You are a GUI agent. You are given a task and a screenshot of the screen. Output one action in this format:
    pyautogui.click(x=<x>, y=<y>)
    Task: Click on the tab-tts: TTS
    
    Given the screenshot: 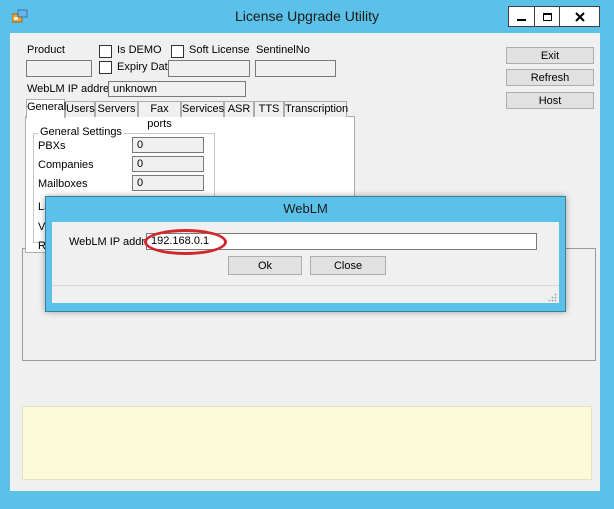 What is the action you would take?
    pyautogui.click(x=269, y=109)
    